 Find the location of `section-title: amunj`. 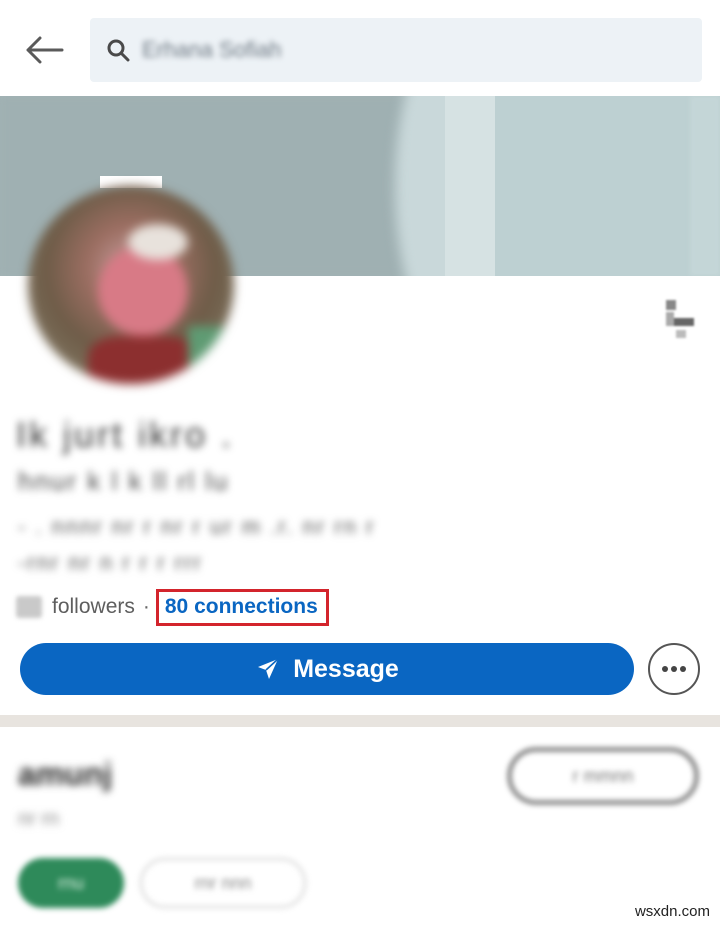

section-title: amunj is located at coordinates (65, 774).